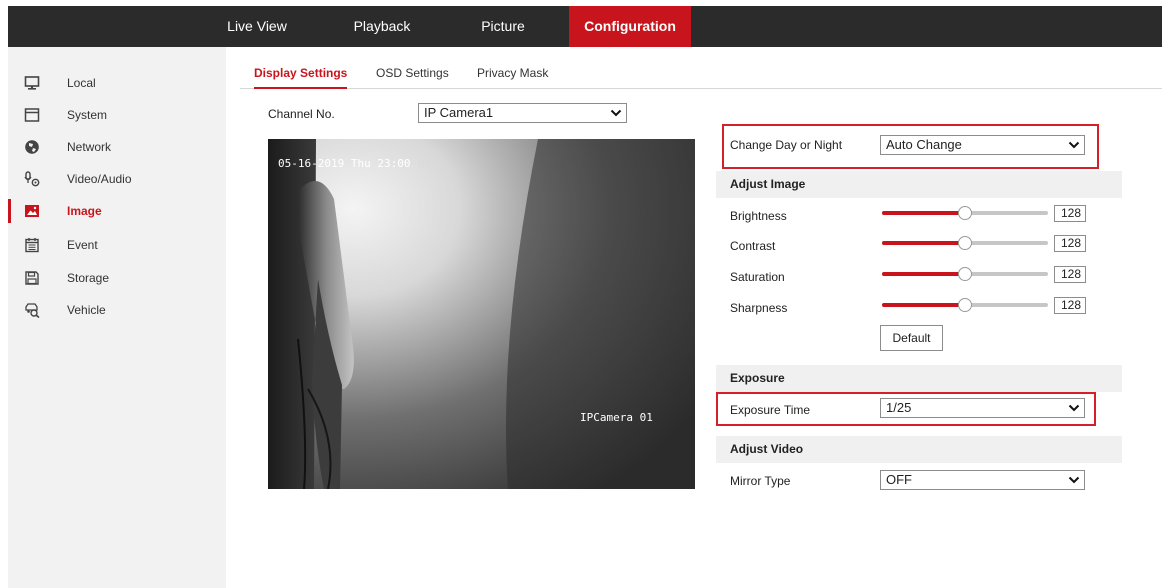  I want to click on osd-camera-name: IPCamera 01, so click(616, 417).